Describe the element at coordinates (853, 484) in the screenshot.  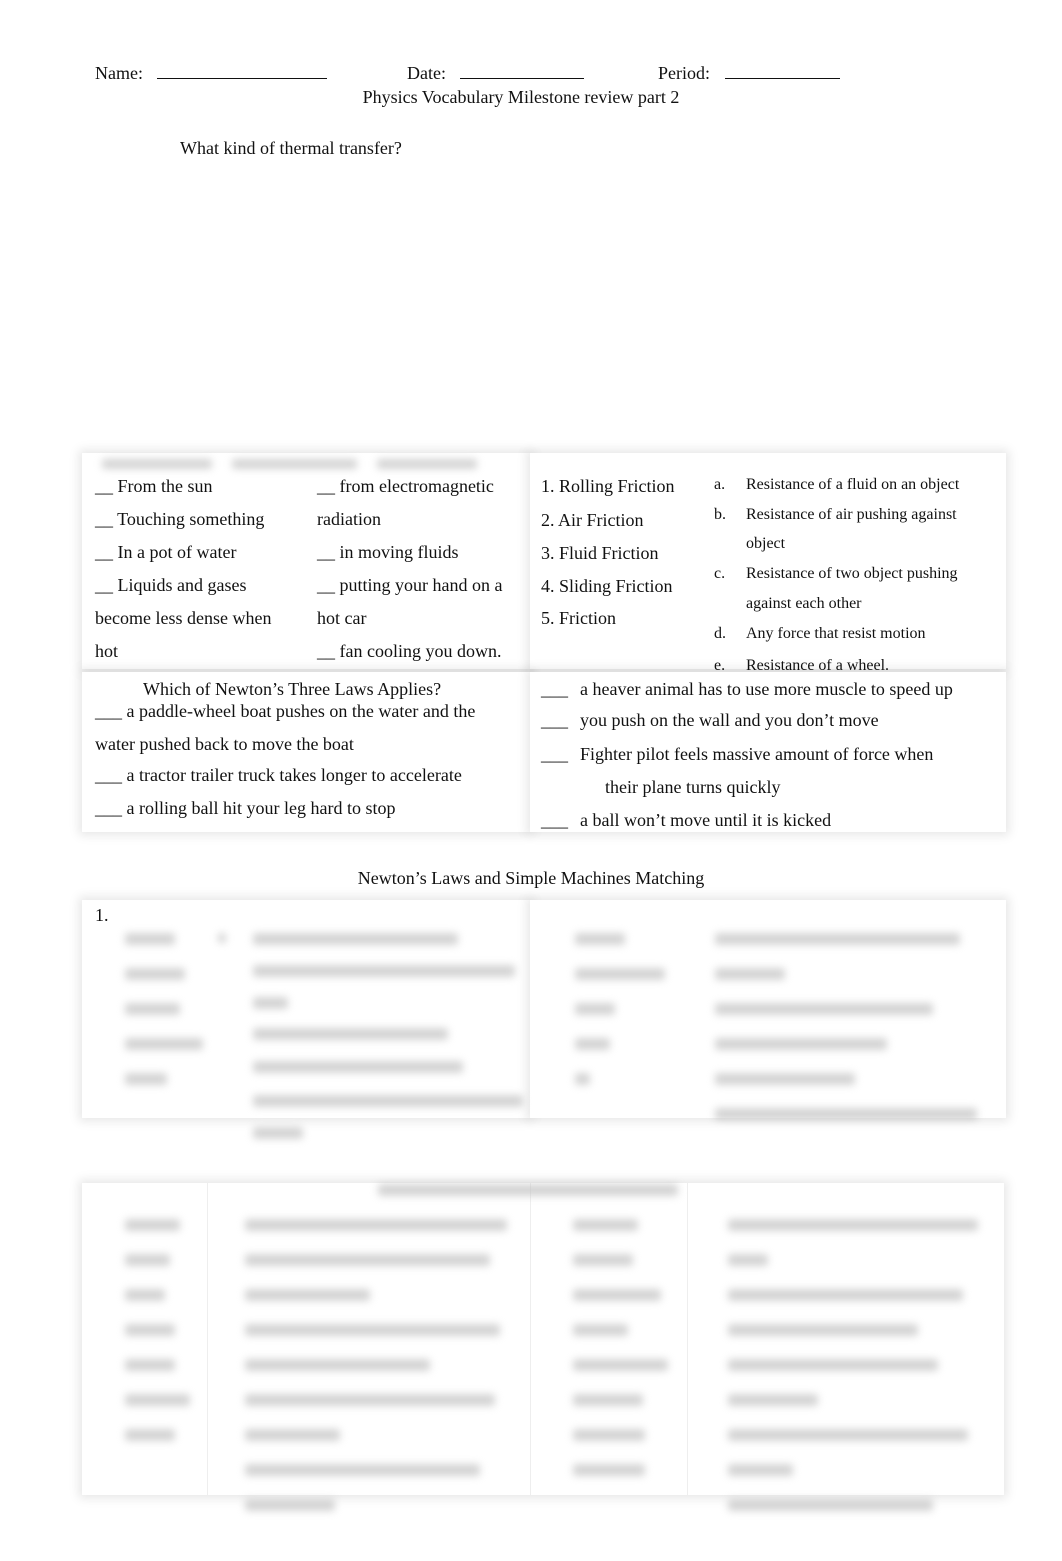
I see `definition-text: Resistance of a fluid on an object` at that location.